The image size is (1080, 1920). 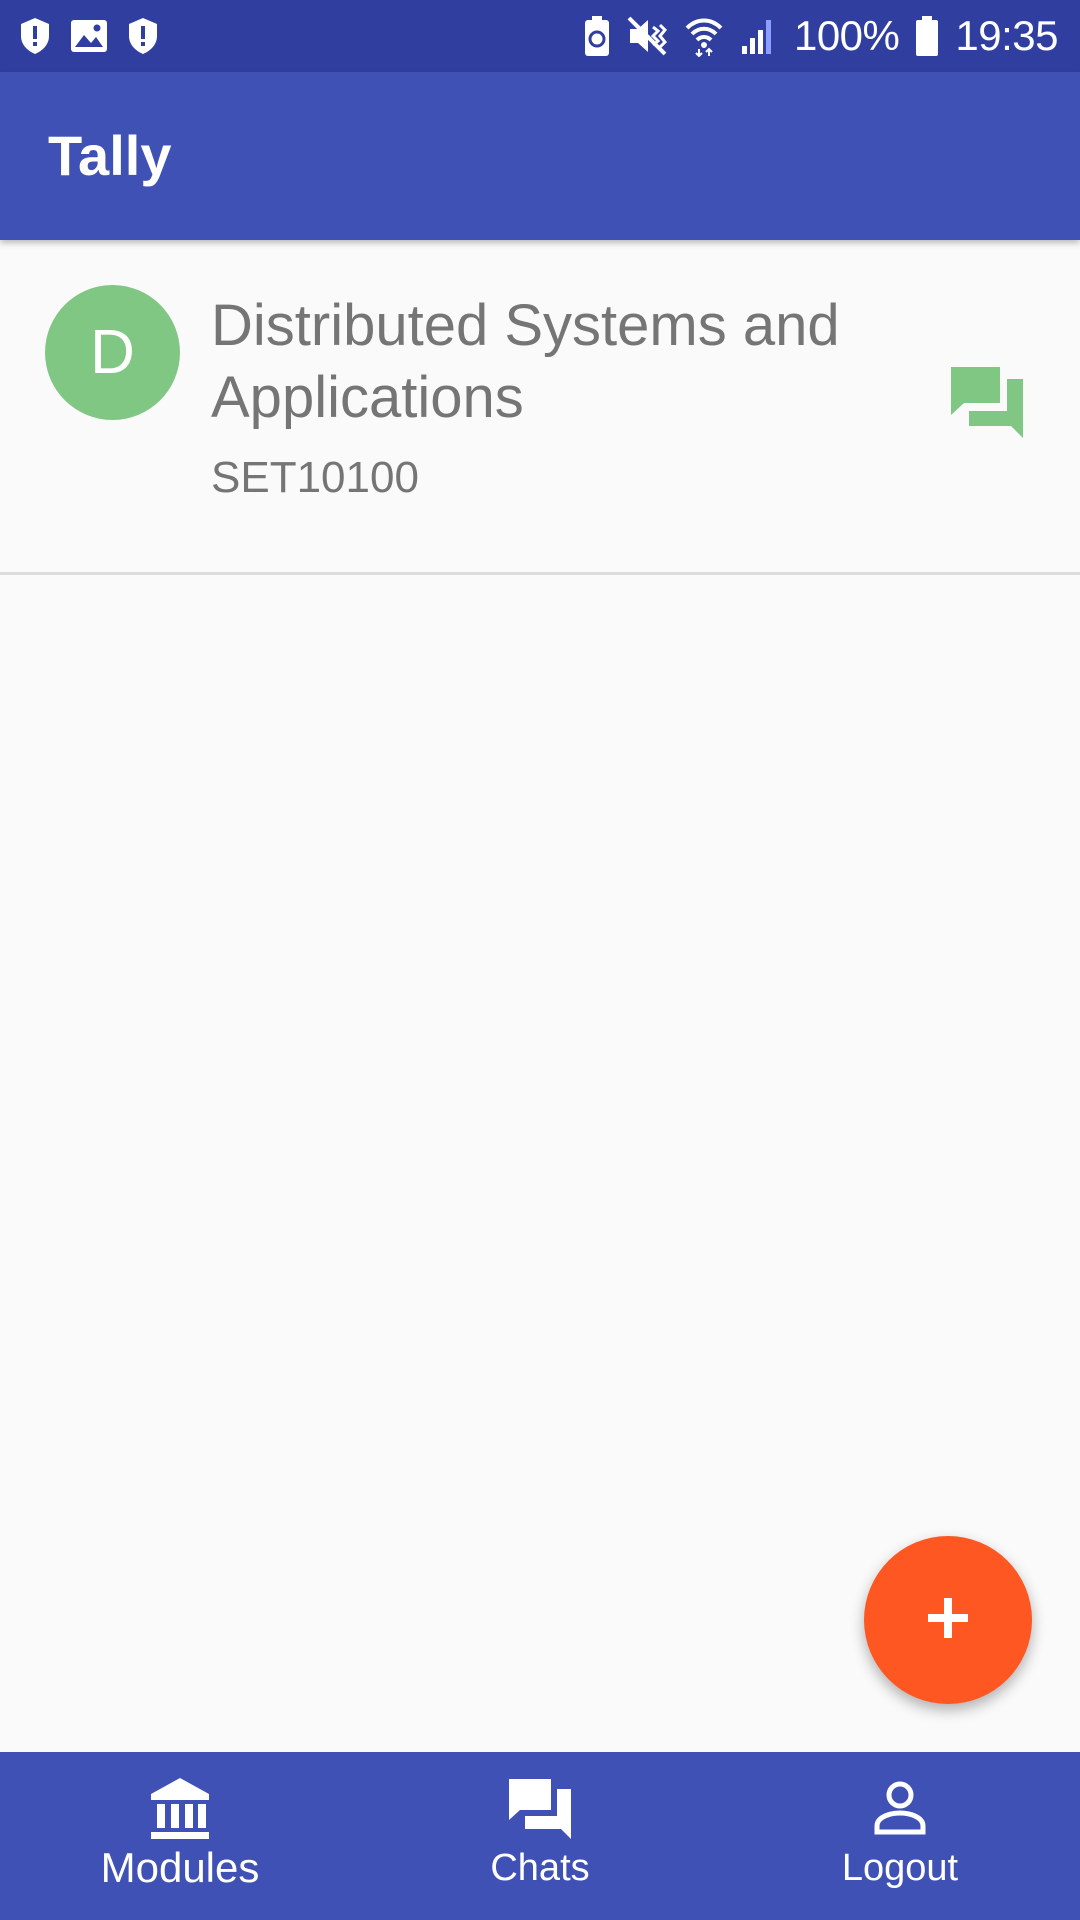 What do you see at coordinates (704, 36) in the screenshot?
I see `wifi-icon` at bounding box center [704, 36].